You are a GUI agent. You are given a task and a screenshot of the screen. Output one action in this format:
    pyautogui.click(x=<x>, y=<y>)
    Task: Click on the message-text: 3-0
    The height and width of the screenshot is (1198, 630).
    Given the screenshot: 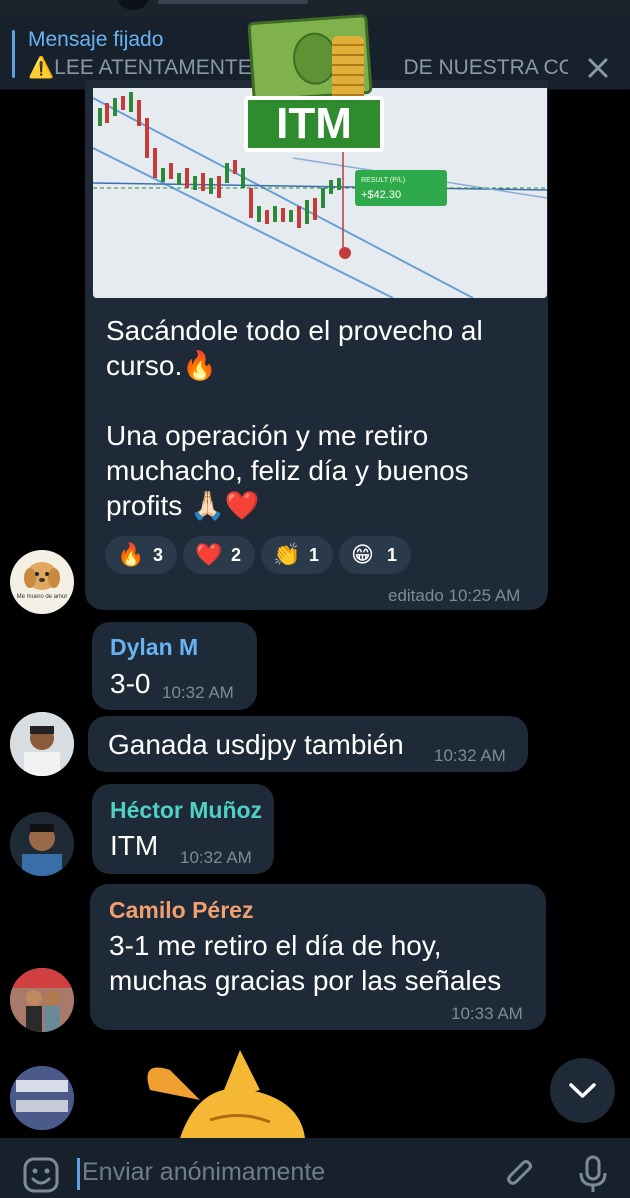 What is the action you would take?
    pyautogui.click(x=130, y=683)
    